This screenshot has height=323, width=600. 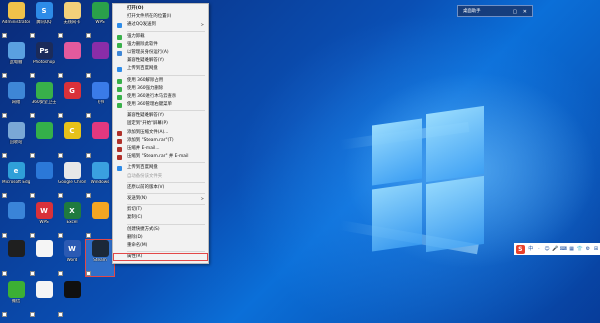 I want to click on menu-item-label: 还原以前的版本(V), so click(x=146, y=187).